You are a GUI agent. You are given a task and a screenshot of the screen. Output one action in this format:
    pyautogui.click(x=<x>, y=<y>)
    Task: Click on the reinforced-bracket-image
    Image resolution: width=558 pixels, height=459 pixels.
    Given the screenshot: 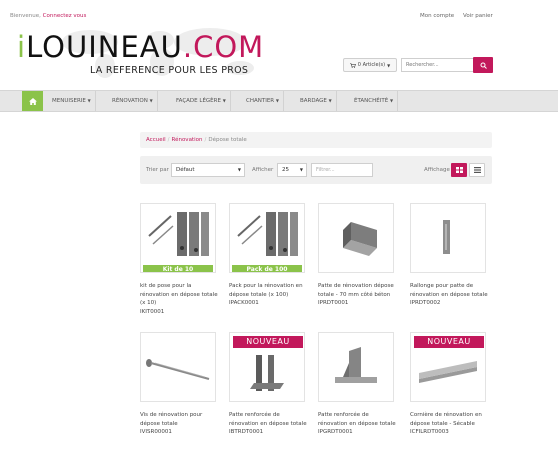 What is the action you would take?
    pyautogui.click(x=356, y=365)
    